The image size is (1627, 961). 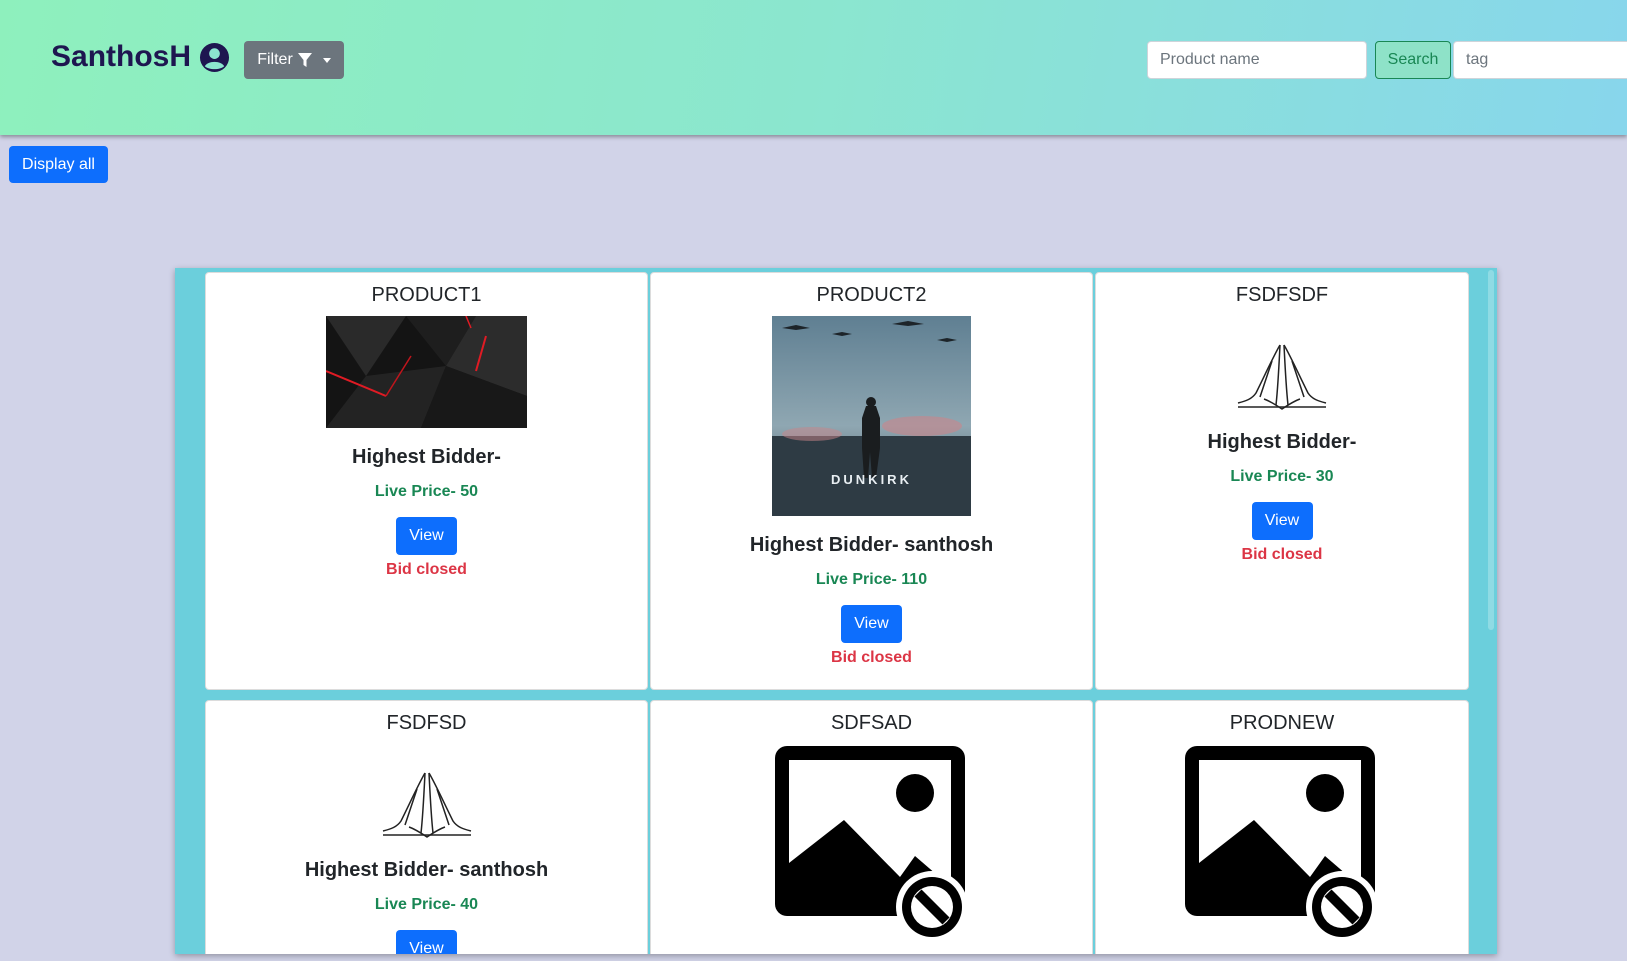 What do you see at coordinates (275, 59) in the screenshot?
I see `filter-label: Filter` at bounding box center [275, 59].